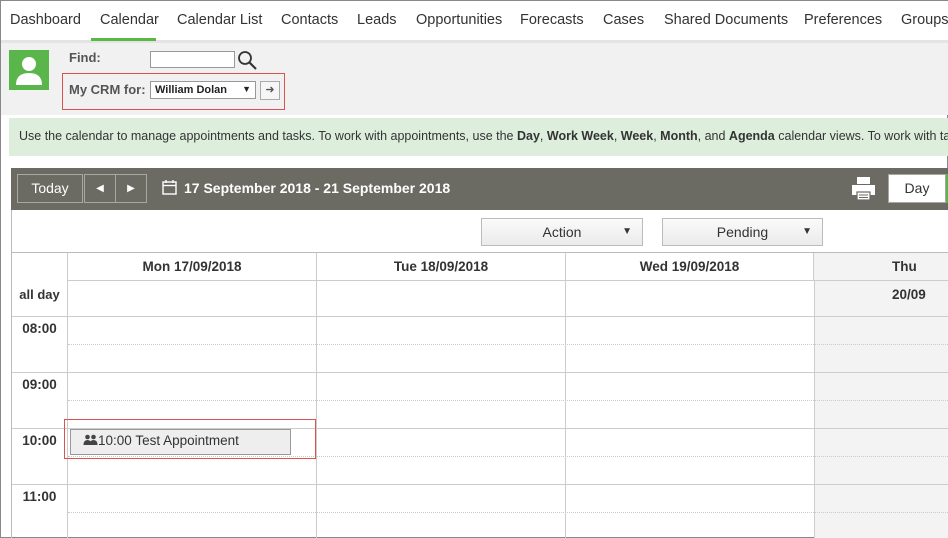  Describe the element at coordinates (377, 20) in the screenshot. I see `nav-leads: Leads` at that location.